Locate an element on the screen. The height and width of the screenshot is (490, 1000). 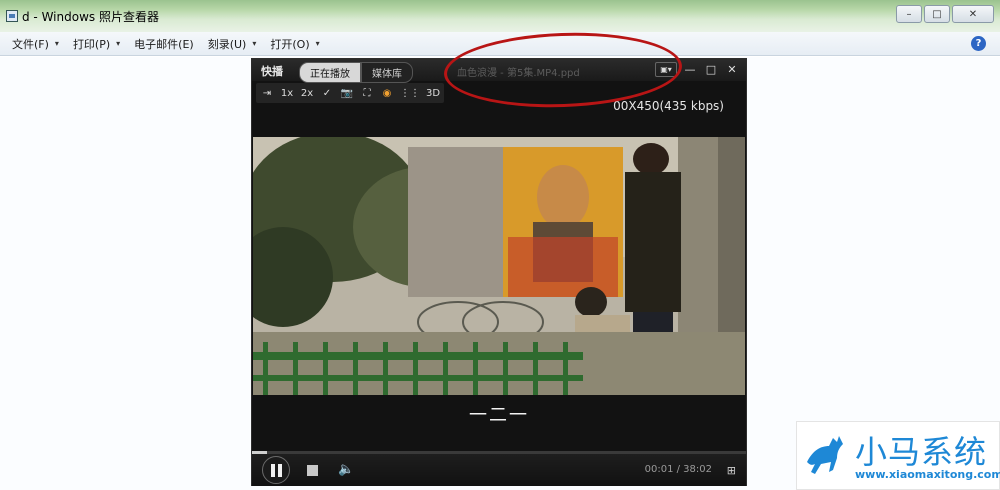
tab-now-playing: 正在播放 is located at coordinates (330, 72).